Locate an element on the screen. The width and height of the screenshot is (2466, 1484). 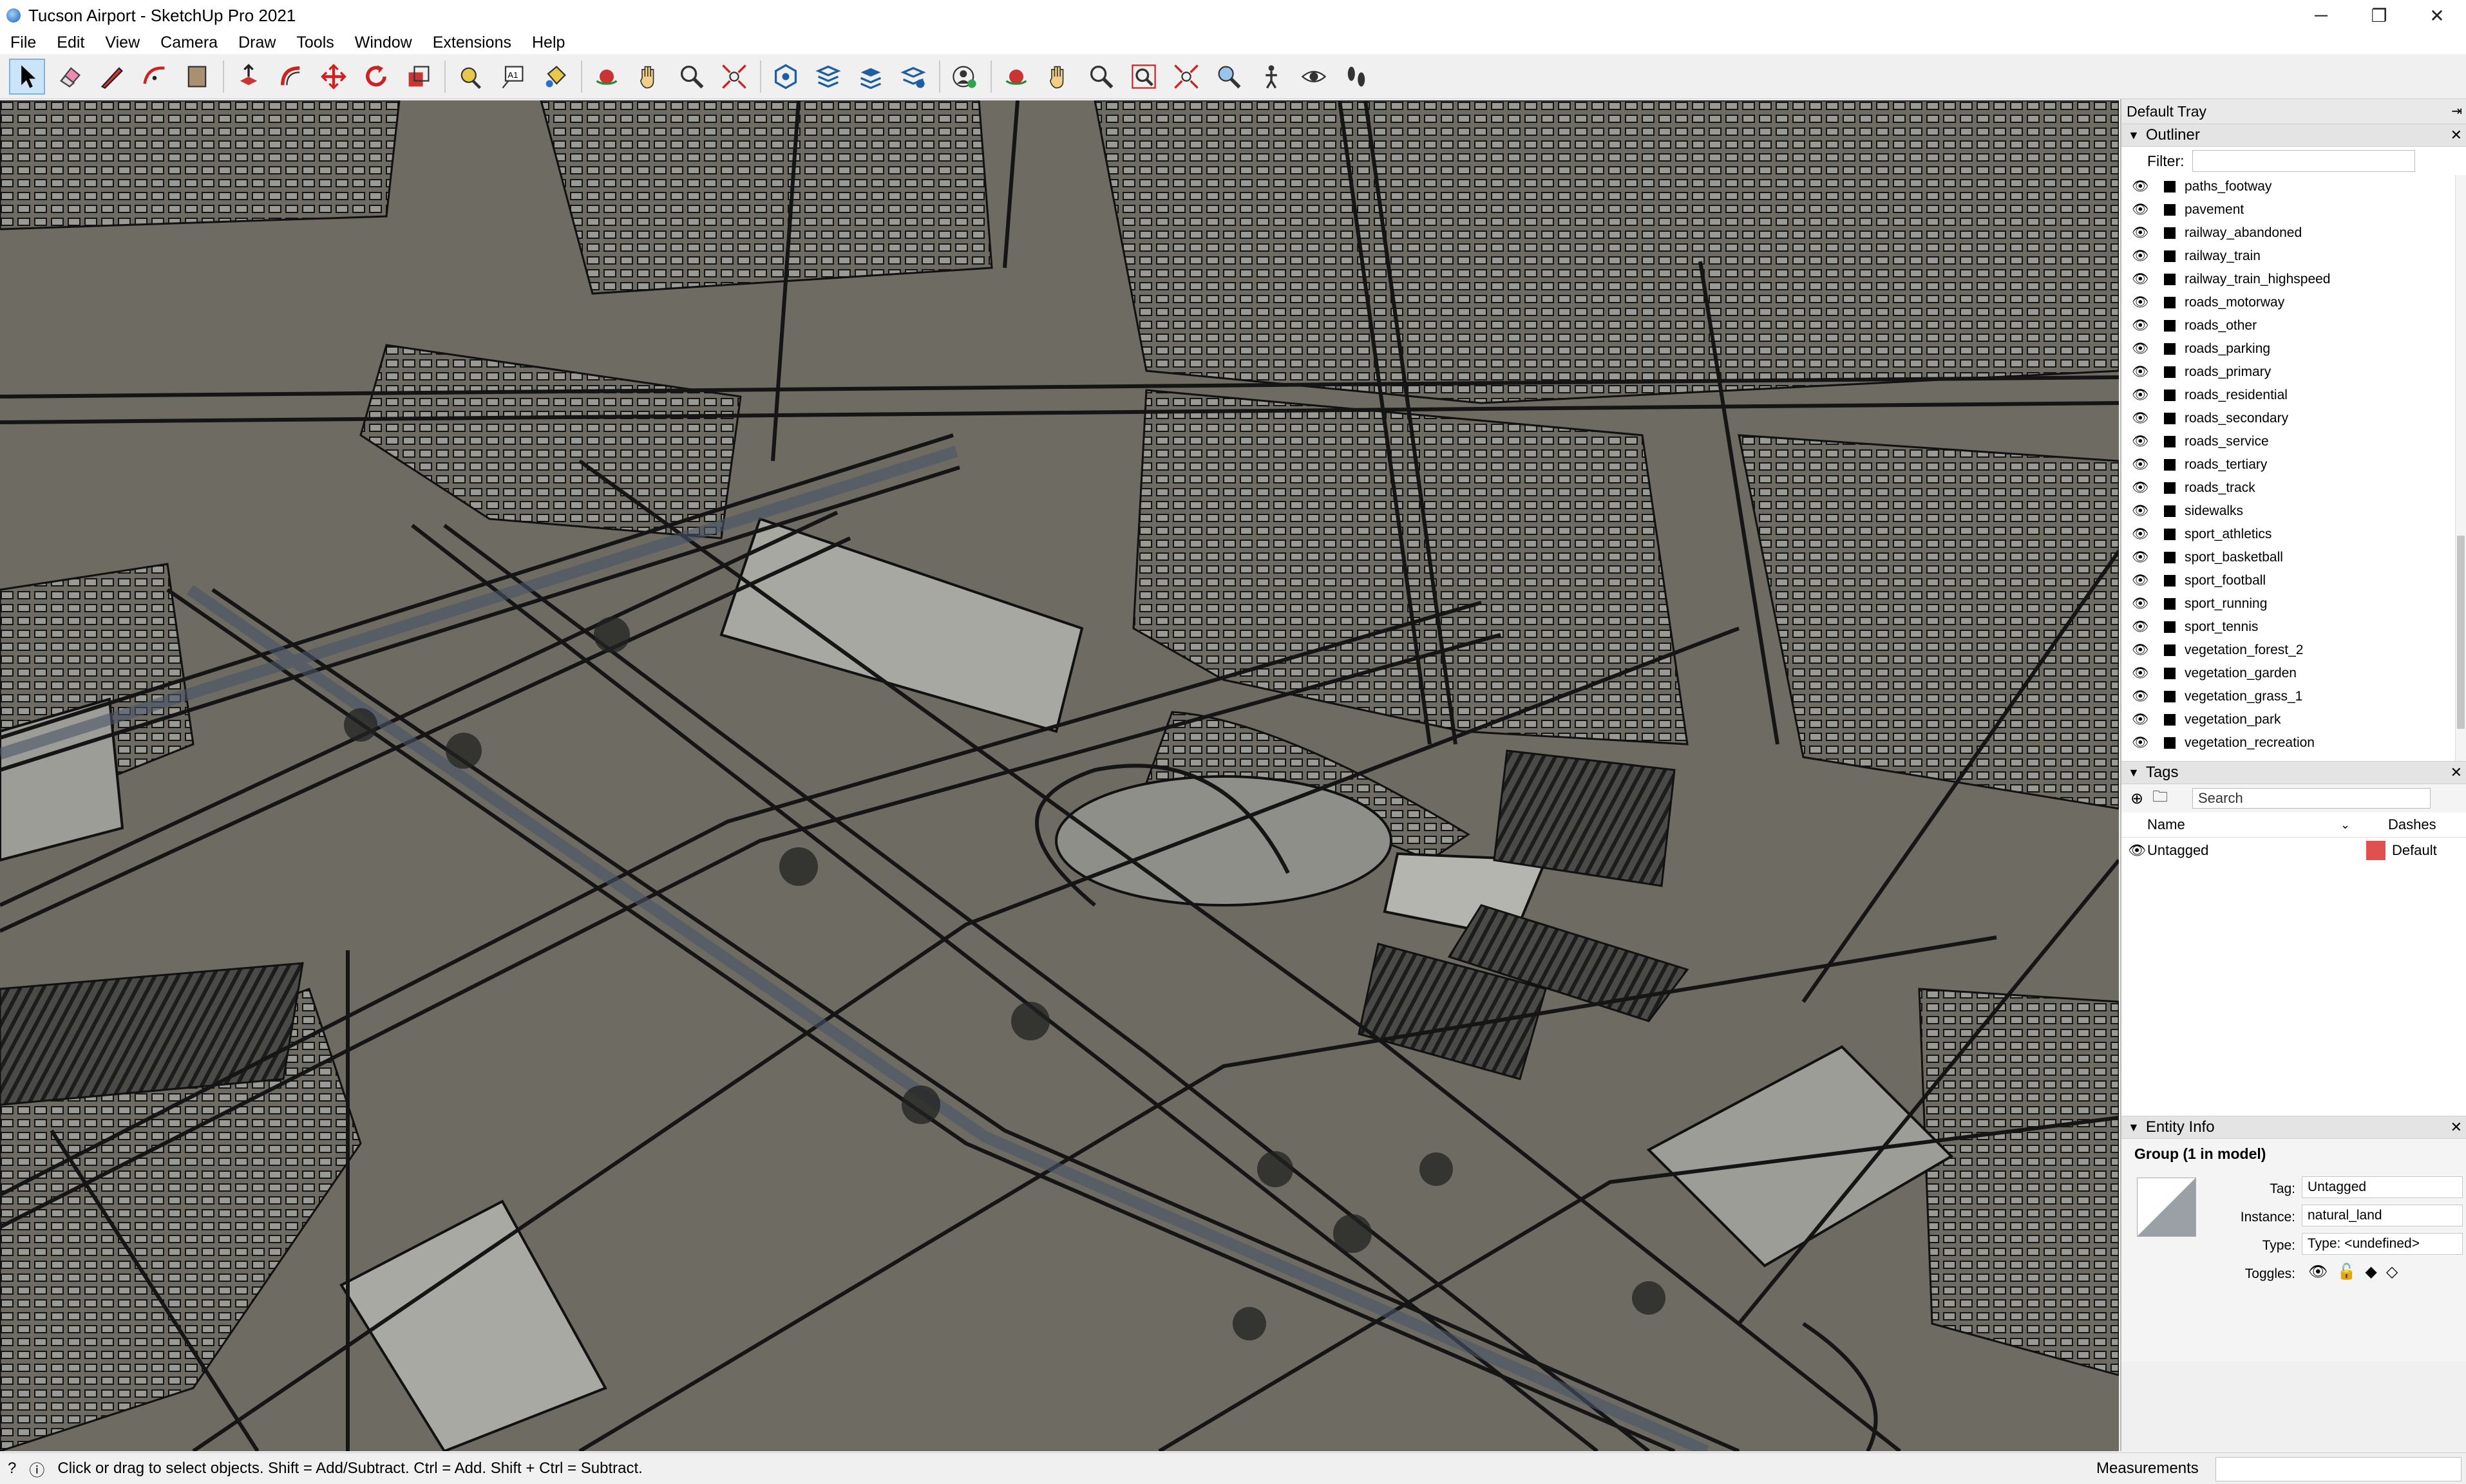
walk-tool-button is located at coordinates (1356, 77).